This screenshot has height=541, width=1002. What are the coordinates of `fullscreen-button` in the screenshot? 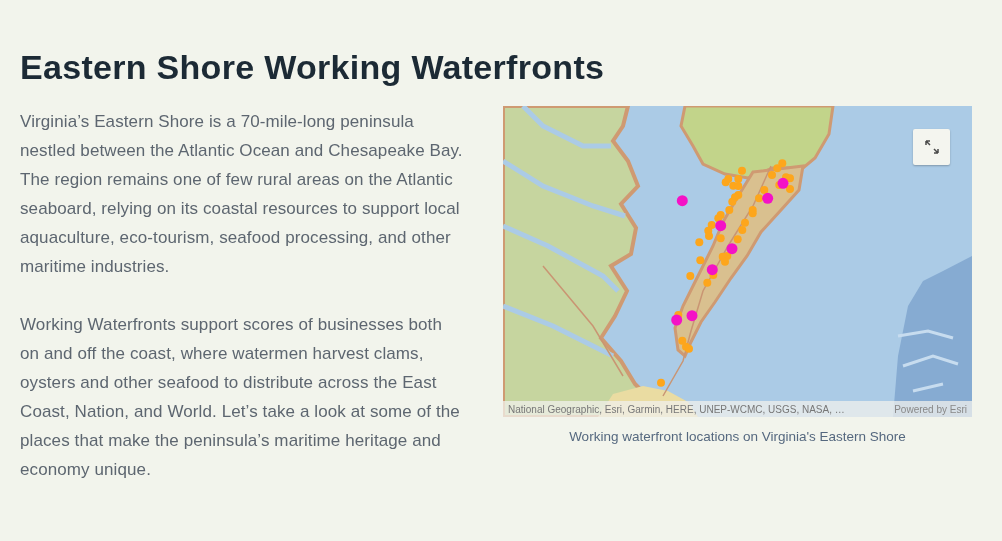 It's located at (931, 147).